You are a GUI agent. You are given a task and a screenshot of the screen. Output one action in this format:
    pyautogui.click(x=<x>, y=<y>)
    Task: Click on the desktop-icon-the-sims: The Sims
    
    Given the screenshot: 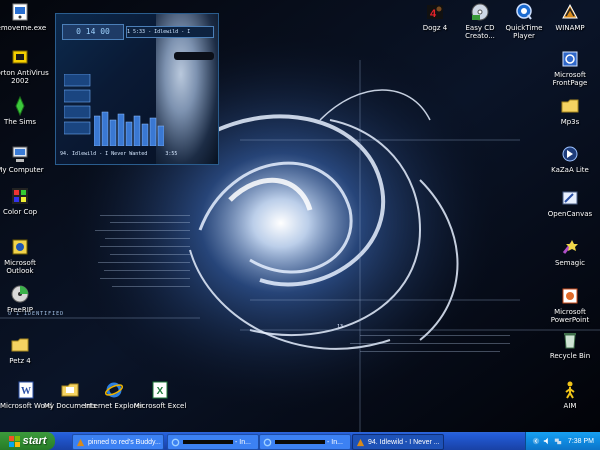 What is the action you would take?
    pyautogui.click(x=25, y=111)
    